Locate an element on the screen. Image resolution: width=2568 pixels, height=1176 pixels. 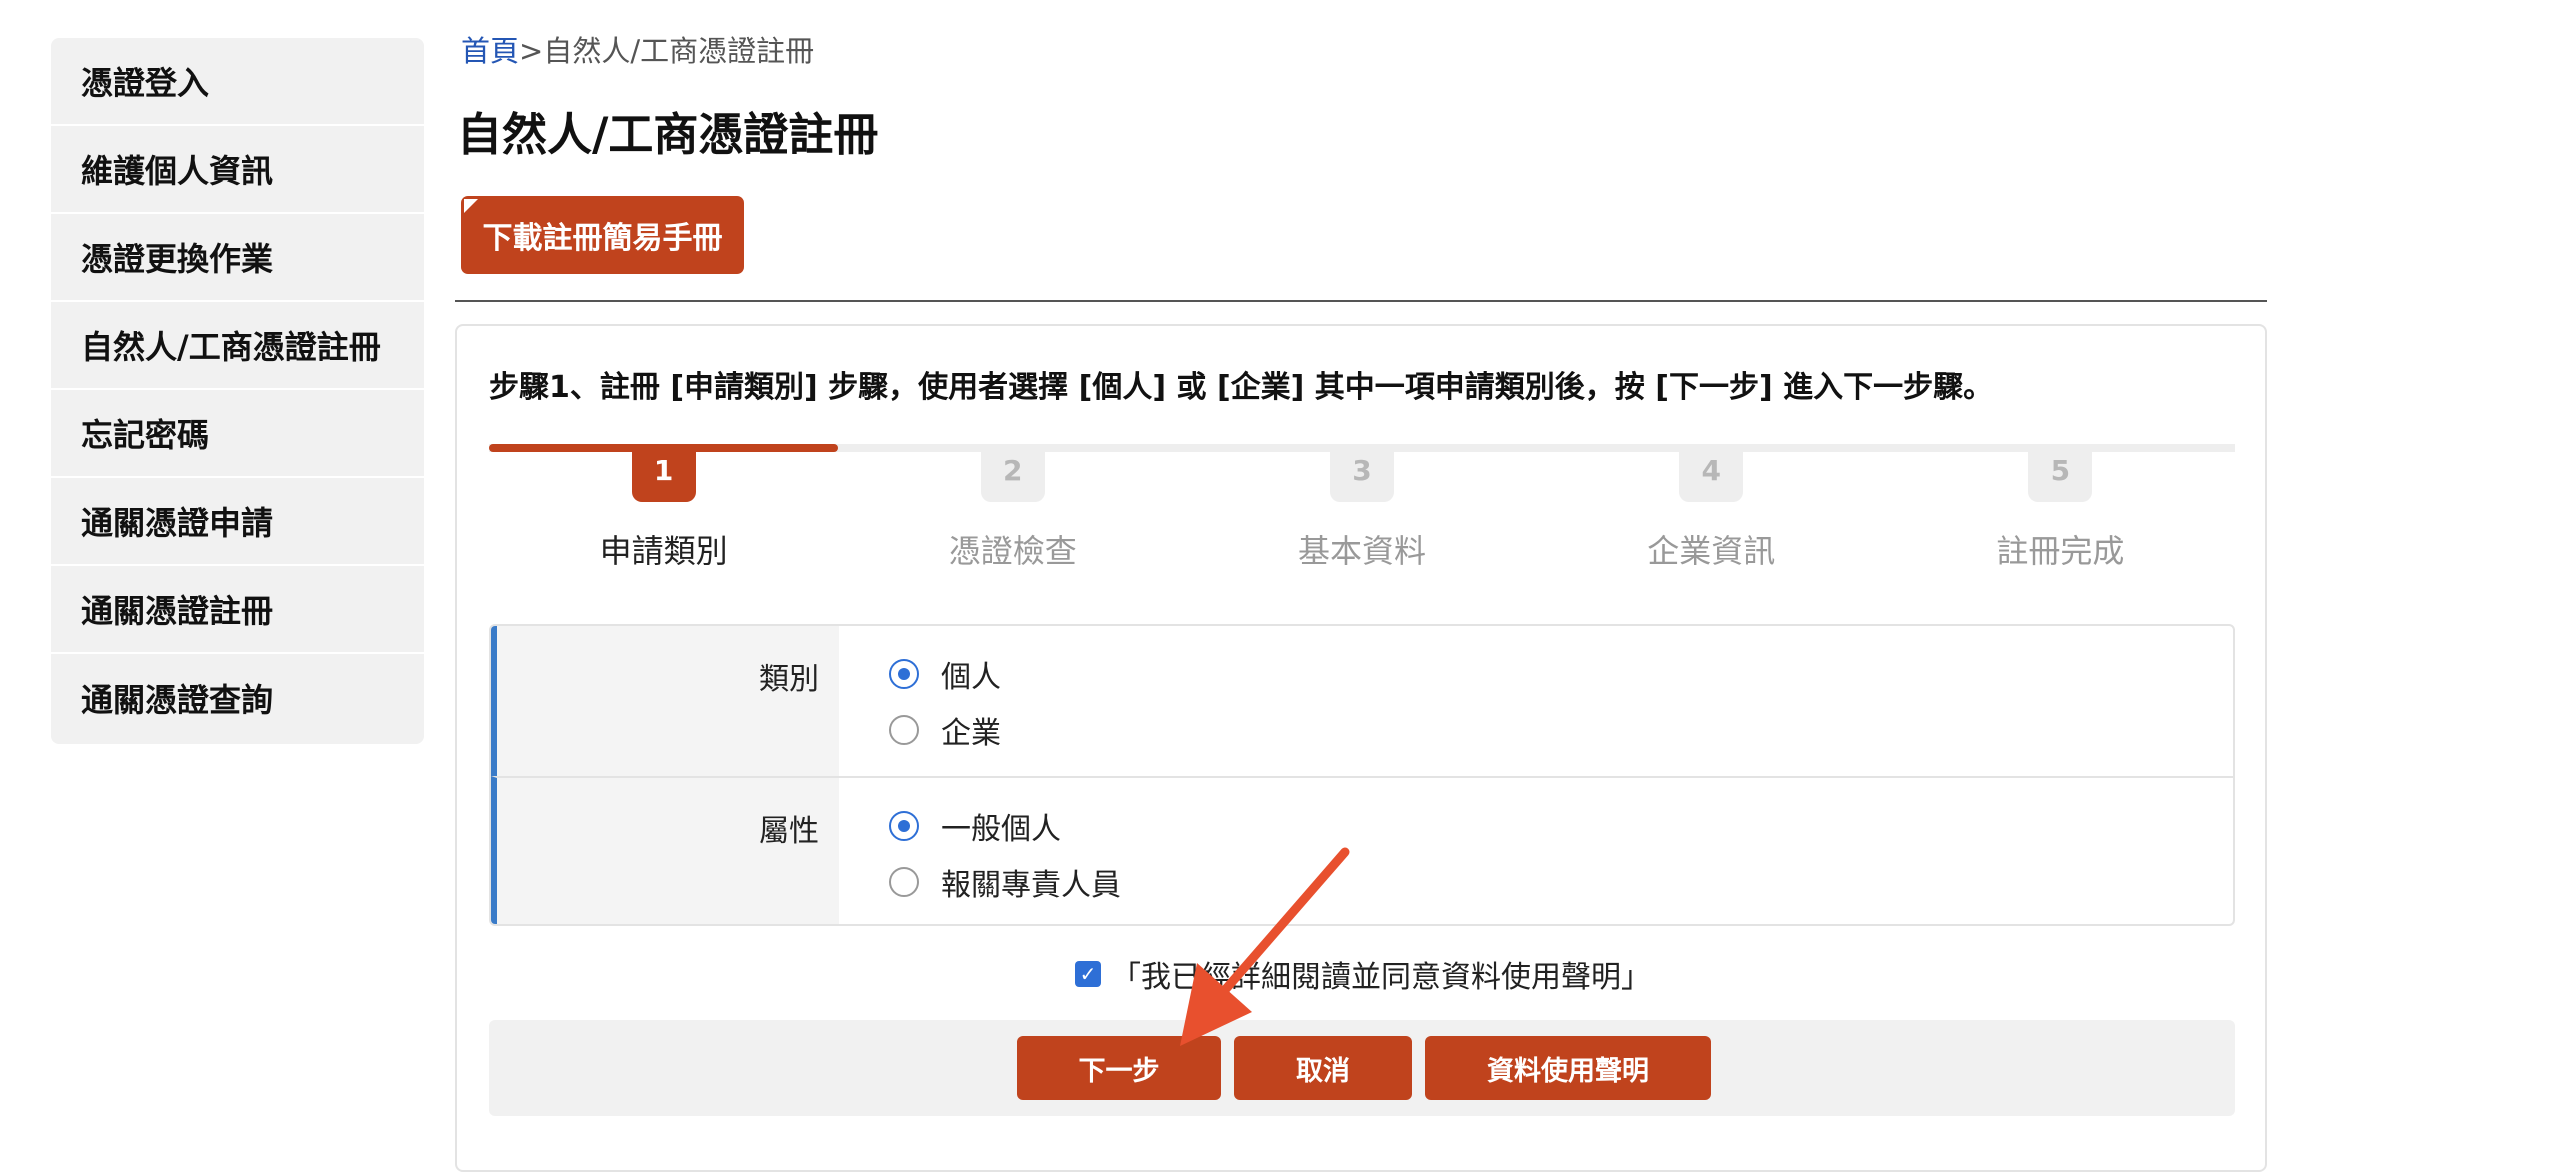
option-label: 企業 is located at coordinates (971, 733).